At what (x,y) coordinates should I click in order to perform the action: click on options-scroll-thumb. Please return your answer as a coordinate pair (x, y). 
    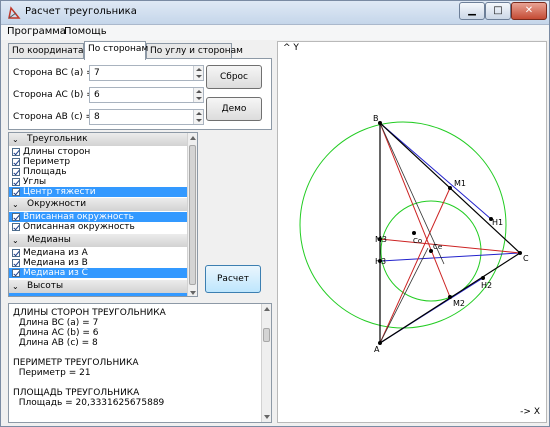
    Looking at the image, I should click on (192, 215).